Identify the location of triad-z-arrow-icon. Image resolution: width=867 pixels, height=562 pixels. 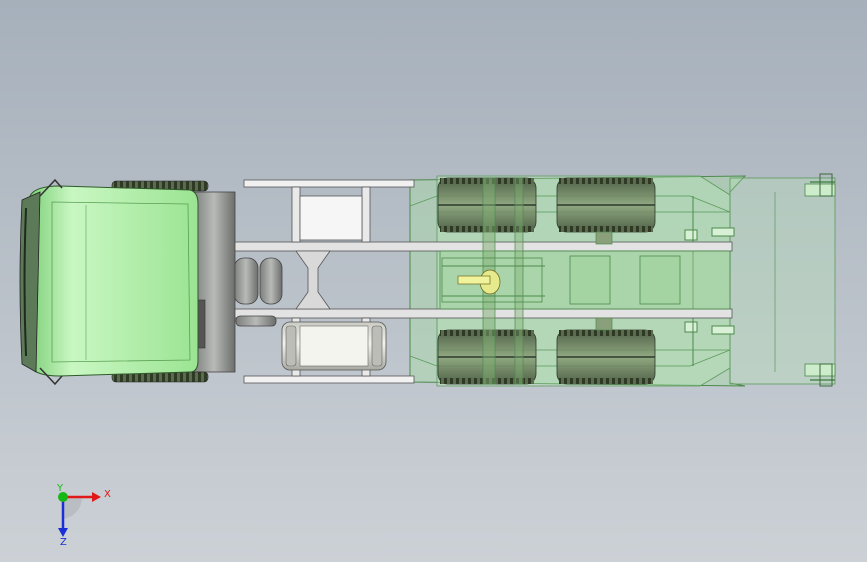
(63, 532).